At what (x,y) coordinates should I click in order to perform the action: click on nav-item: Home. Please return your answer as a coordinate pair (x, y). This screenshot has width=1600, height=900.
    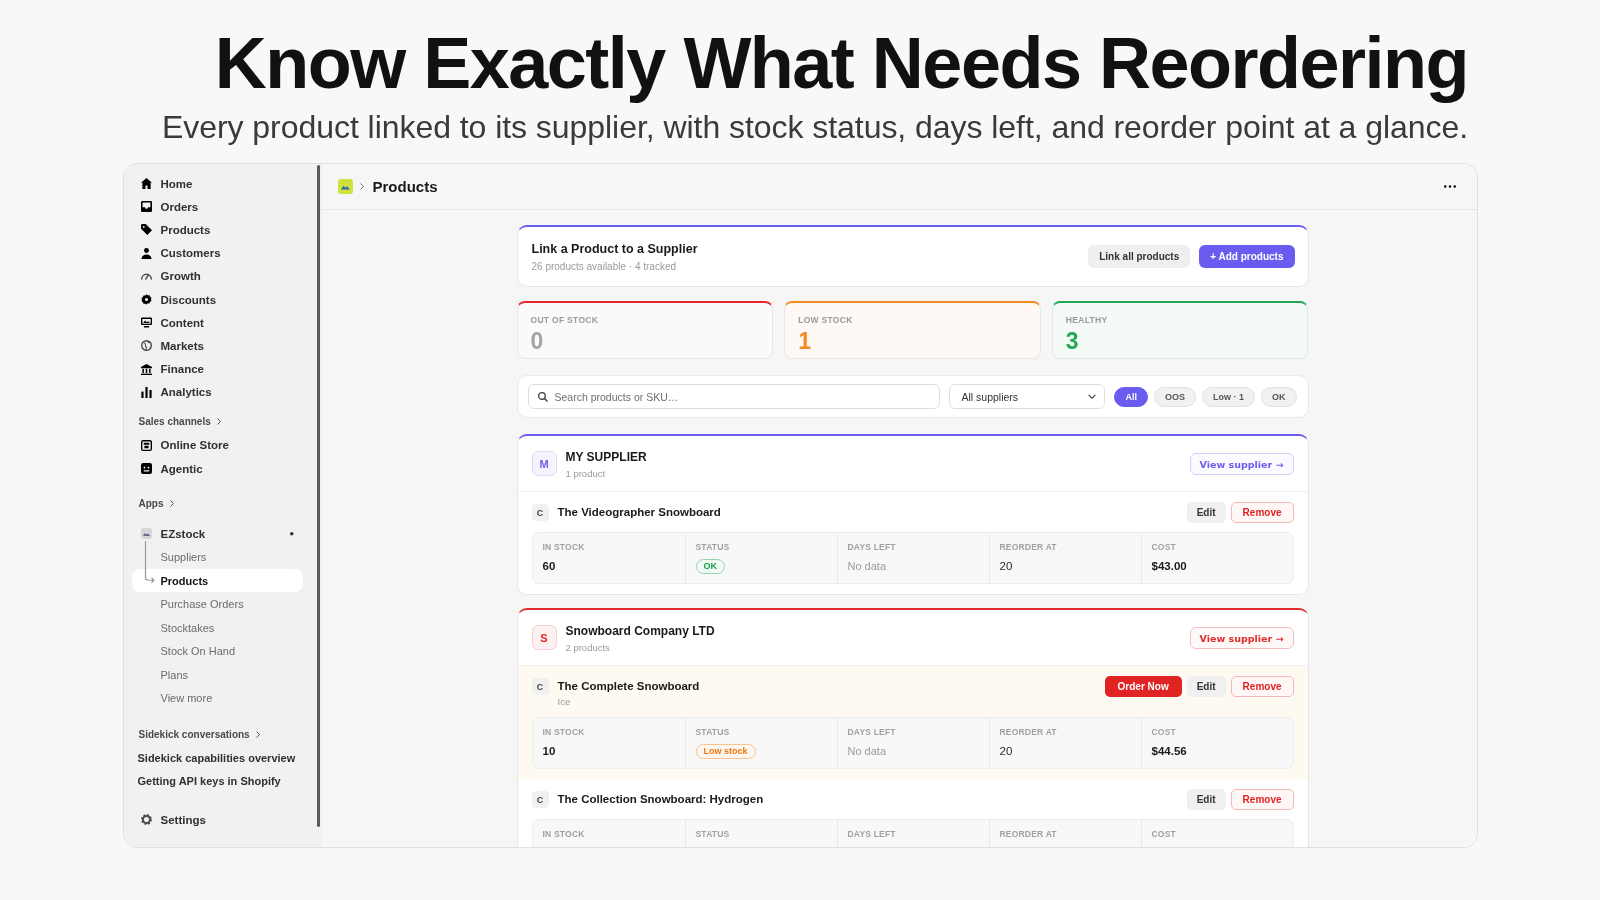
    Looking at the image, I should click on (217, 184).